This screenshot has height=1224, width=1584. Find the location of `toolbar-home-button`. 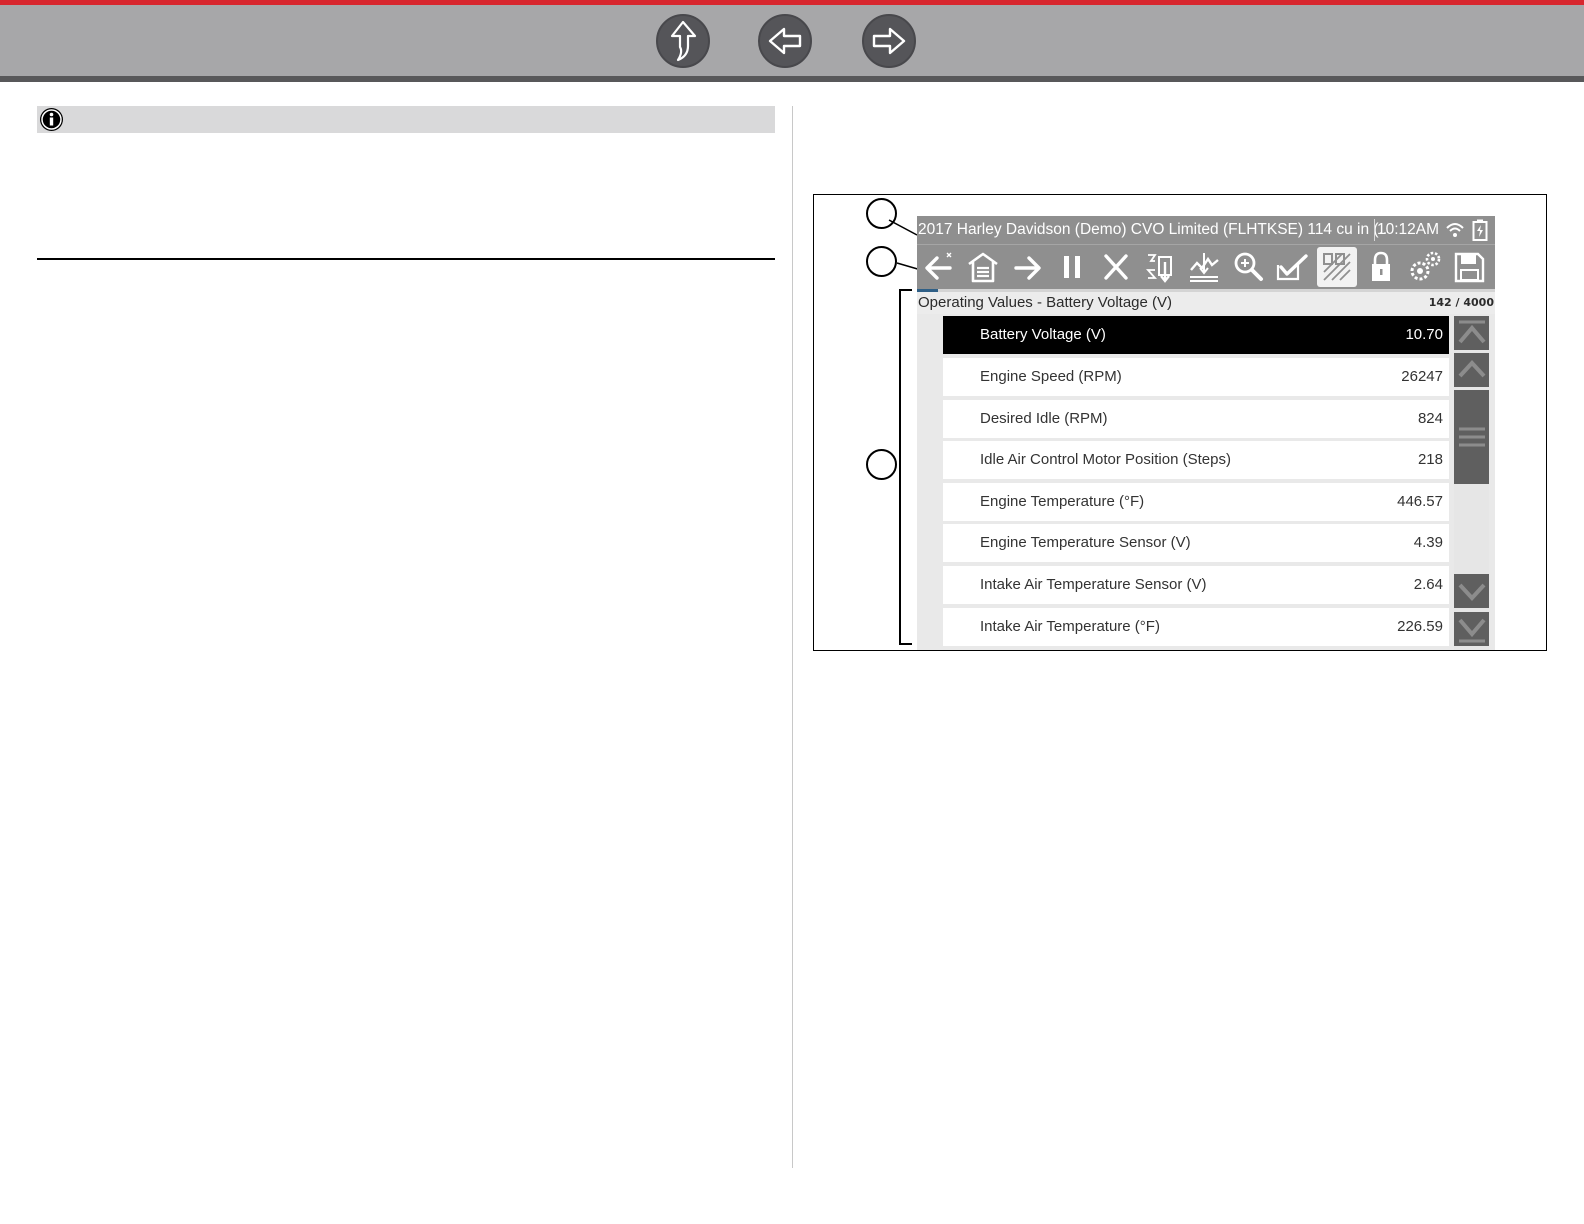

toolbar-home-button is located at coordinates (983, 267).